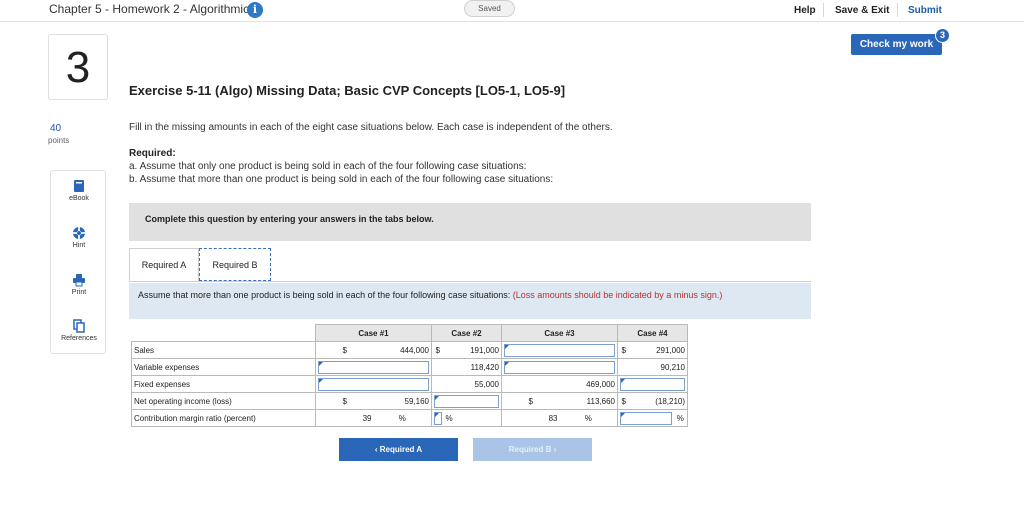  I want to click on printer-icon, so click(79, 280).